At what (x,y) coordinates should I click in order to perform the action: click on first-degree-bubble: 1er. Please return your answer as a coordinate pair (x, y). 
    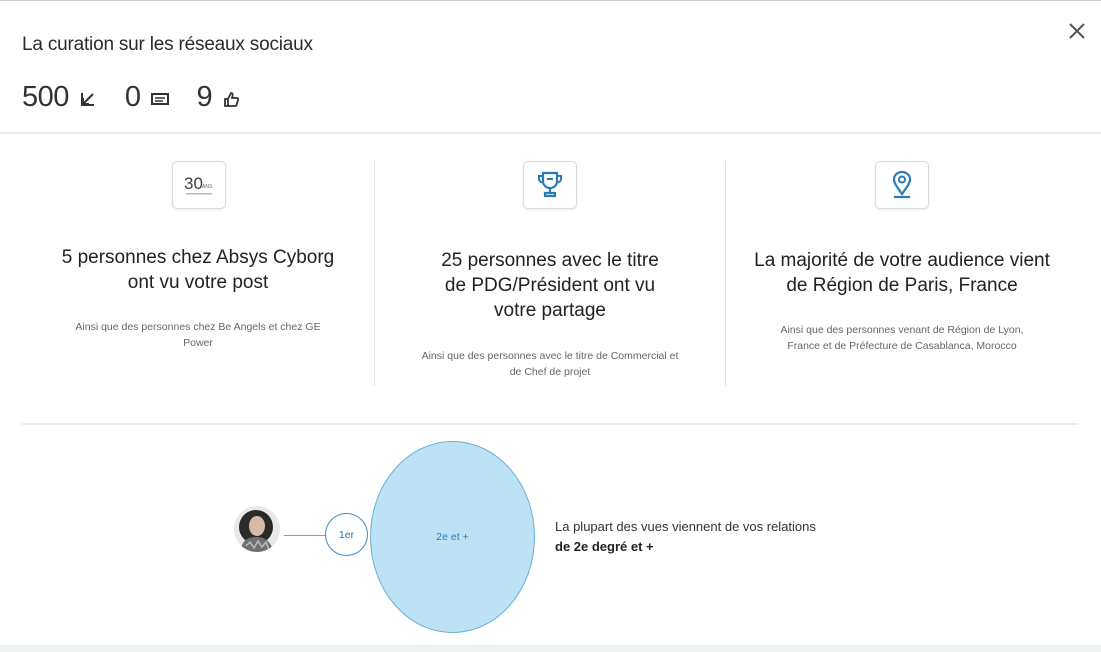
    Looking at the image, I should click on (346, 534).